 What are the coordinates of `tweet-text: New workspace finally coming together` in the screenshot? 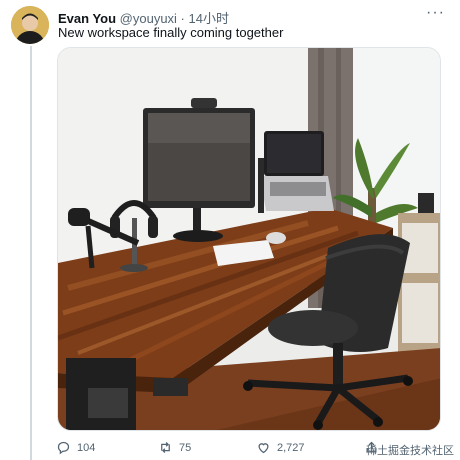 It's located at (171, 32).